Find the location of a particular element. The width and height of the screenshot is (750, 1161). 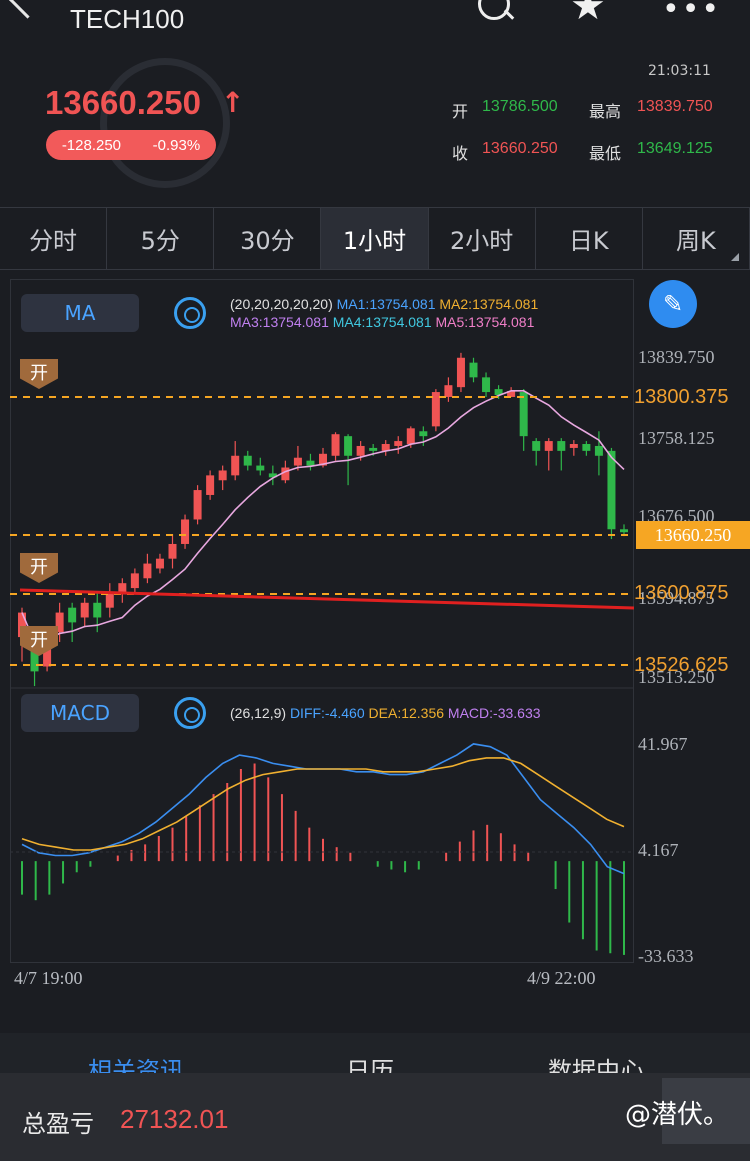

tab-calendar: 日历 is located at coordinates (370, 1062).